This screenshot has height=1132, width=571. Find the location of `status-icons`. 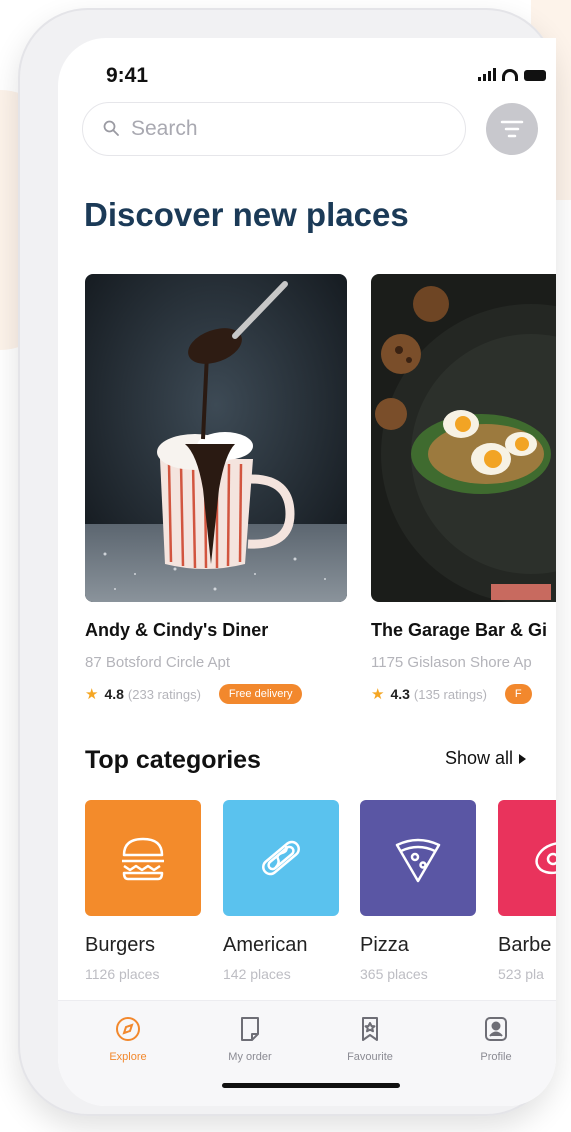

status-icons is located at coordinates (512, 74).